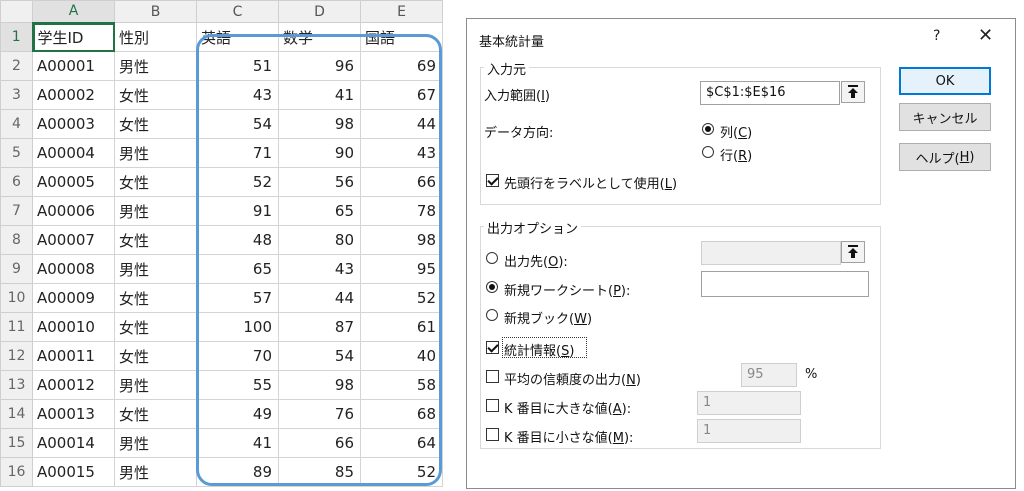  What do you see at coordinates (16, 211) in the screenshot?
I see `row-header: 7` at bounding box center [16, 211].